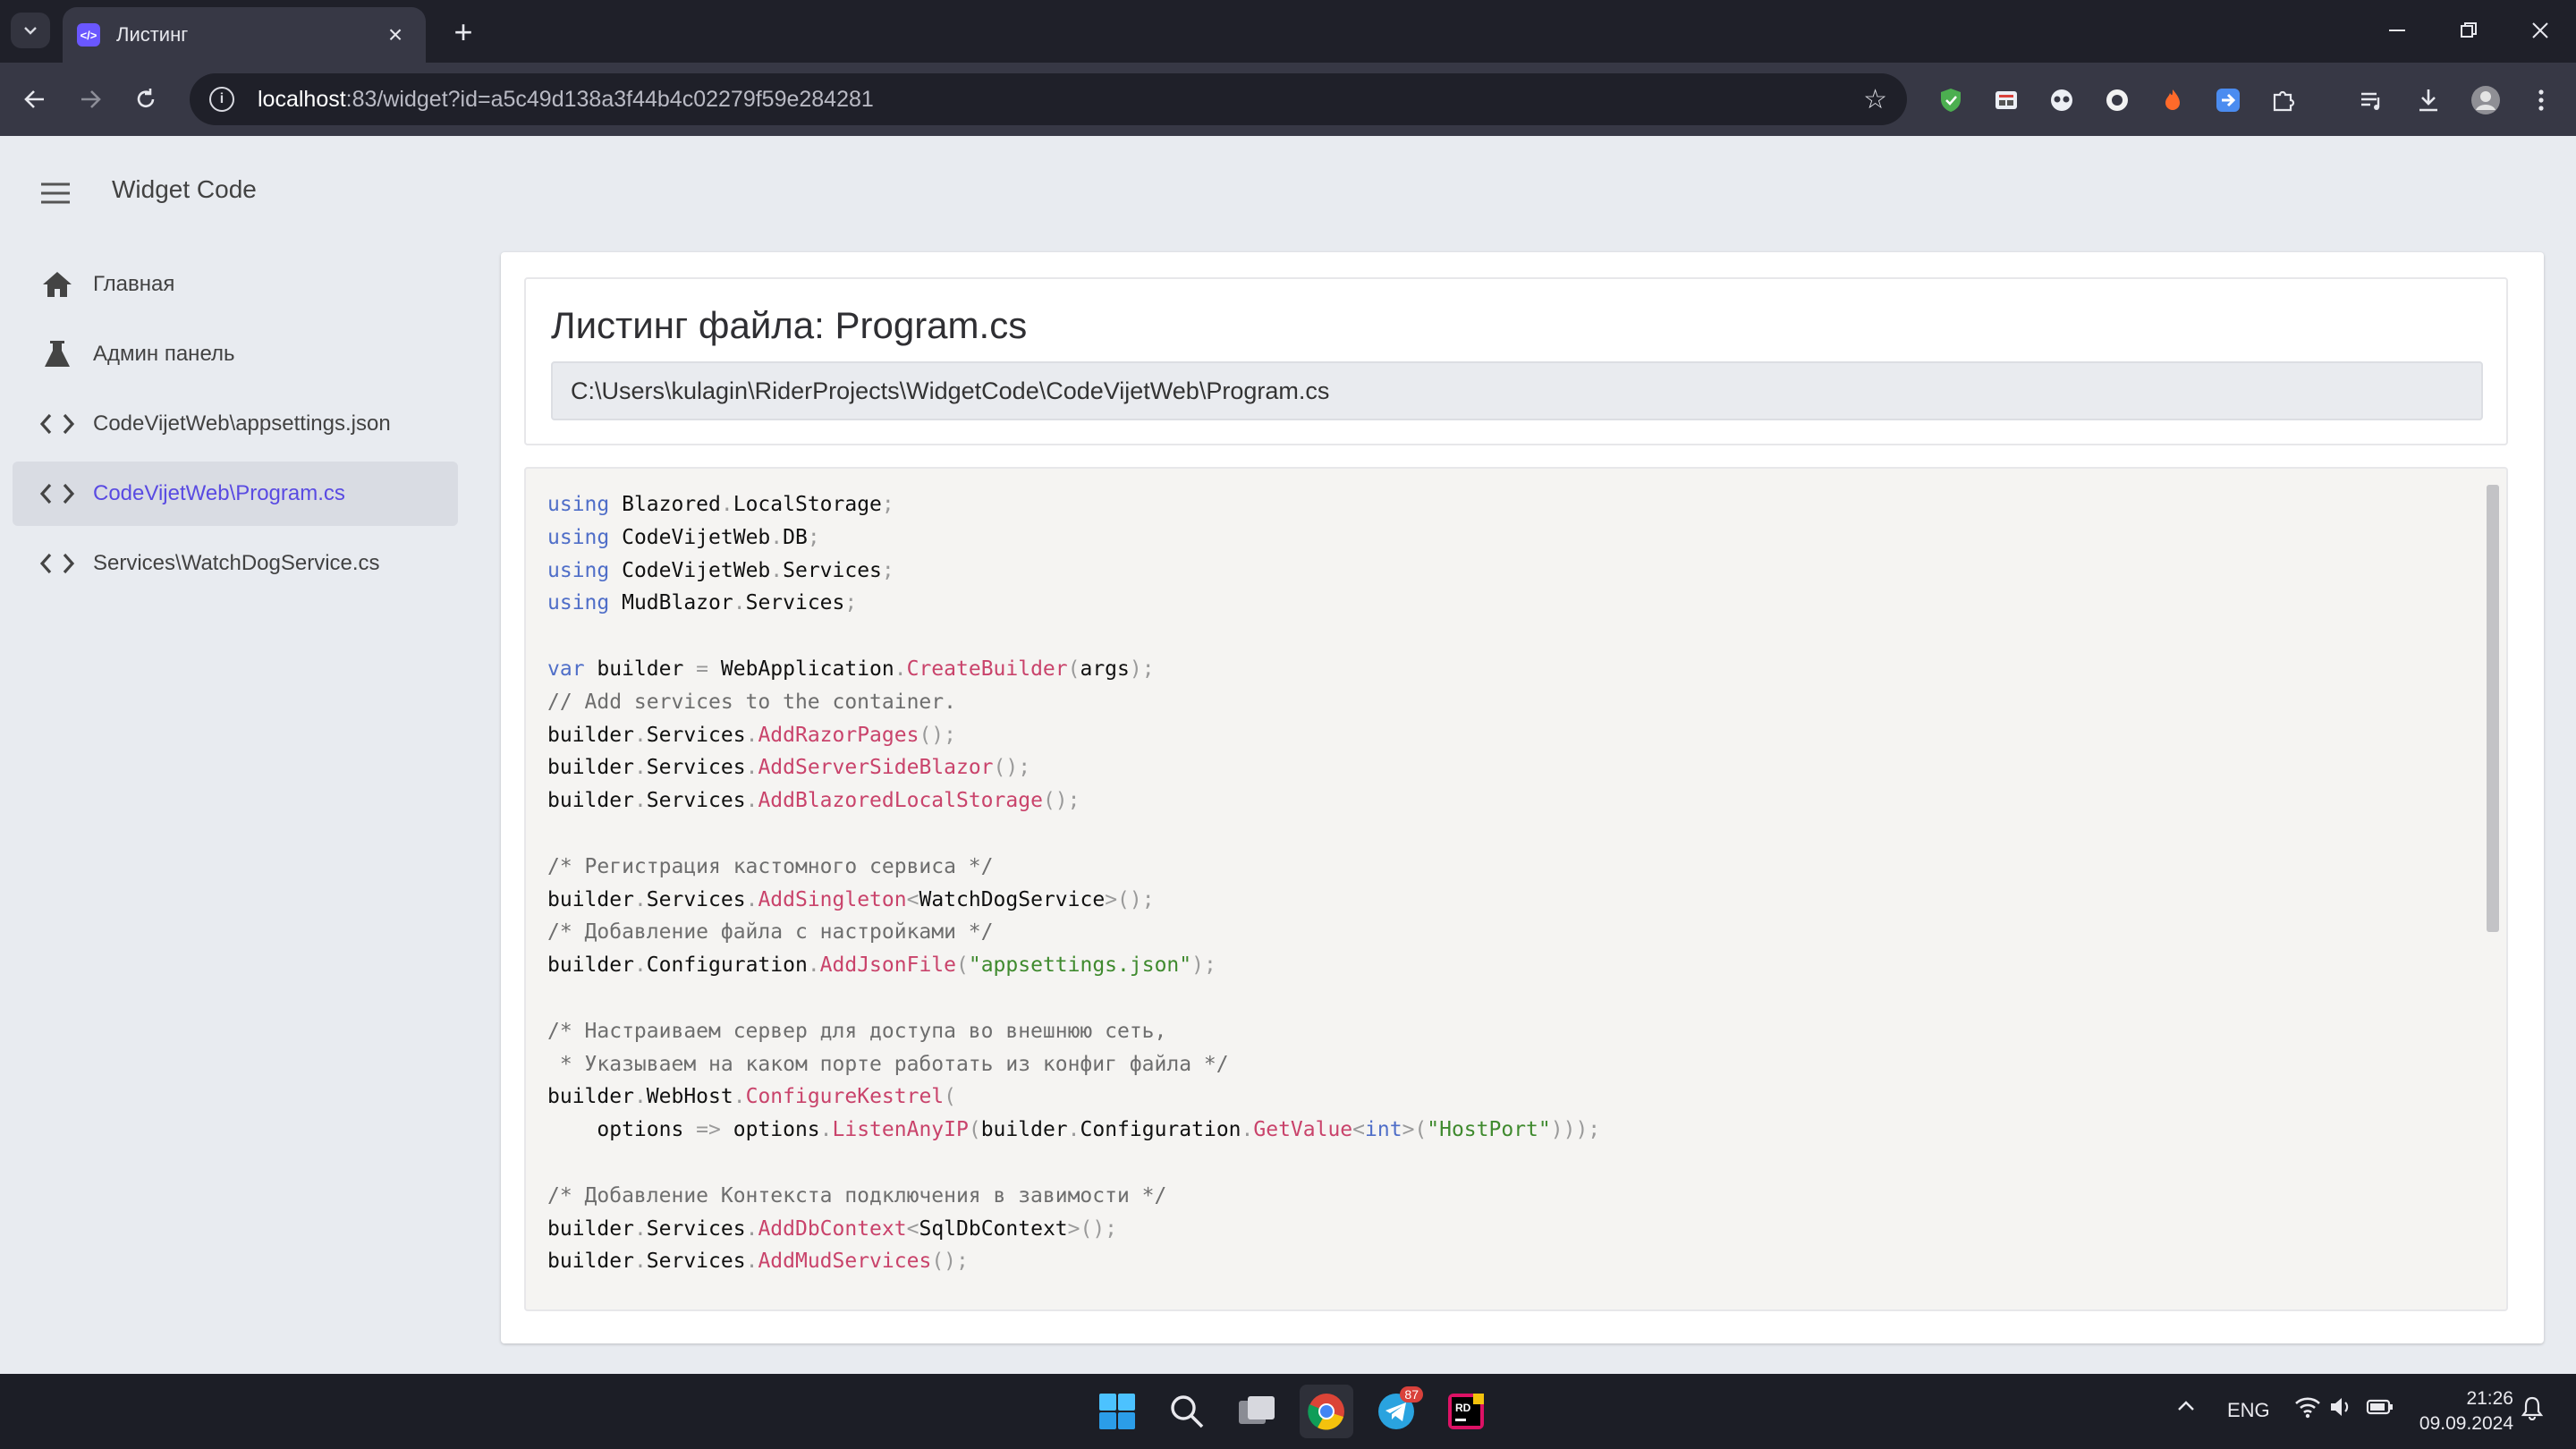 This screenshot has width=2576, height=1449. What do you see at coordinates (235, 563) in the screenshot?
I see `sidebar-item-watchdog: Services\WatchDogService.cs` at bounding box center [235, 563].